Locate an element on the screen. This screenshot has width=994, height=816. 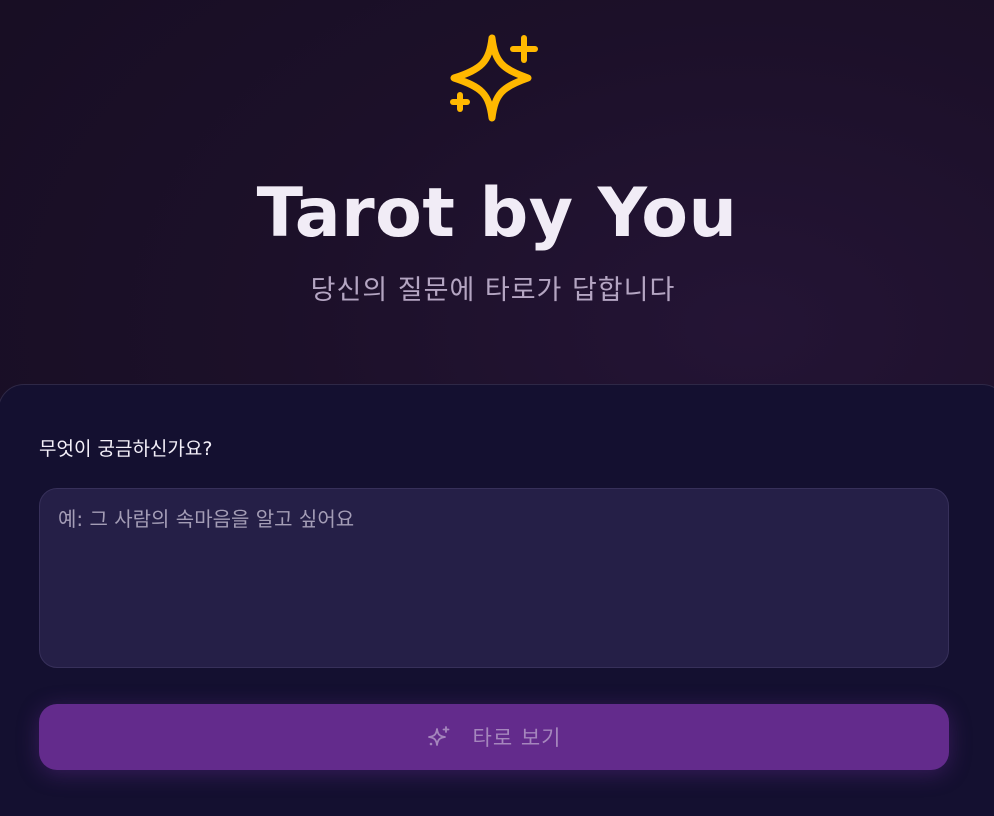
app-title: Tarot by You is located at coordinates (497, 213).